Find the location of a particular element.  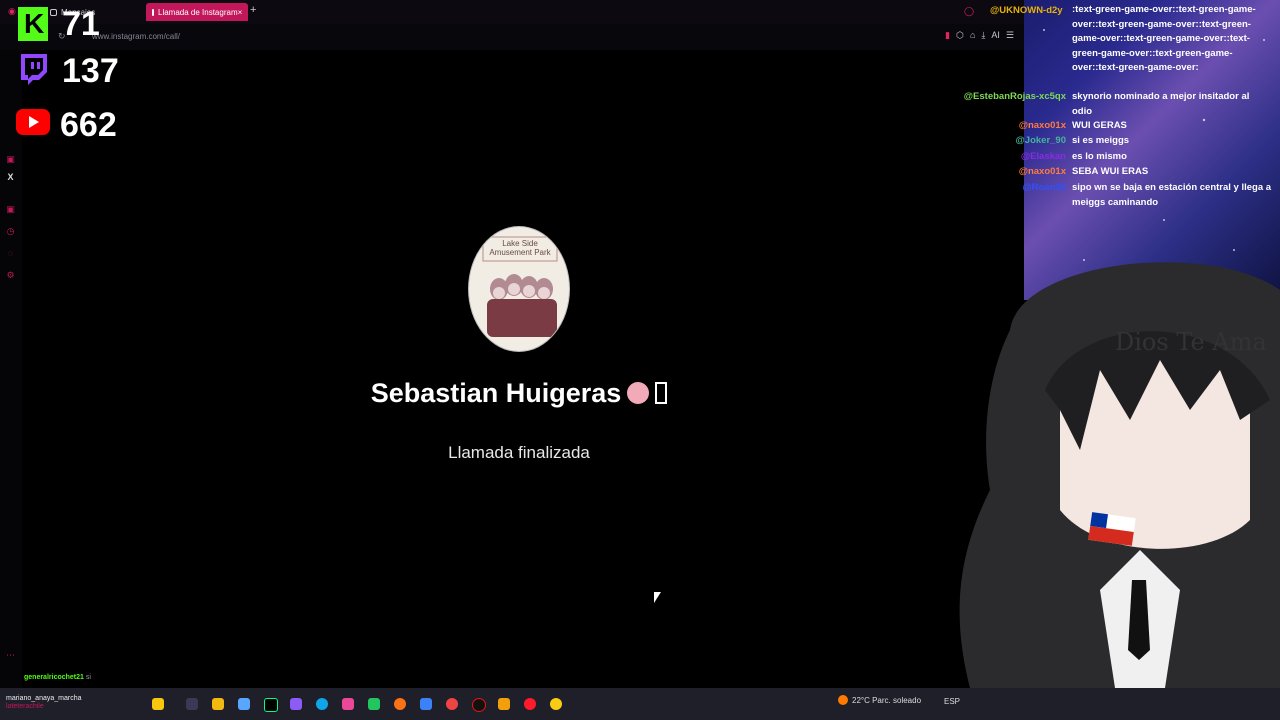

more-icon: ⋯ is located at coordinates (10, 655).